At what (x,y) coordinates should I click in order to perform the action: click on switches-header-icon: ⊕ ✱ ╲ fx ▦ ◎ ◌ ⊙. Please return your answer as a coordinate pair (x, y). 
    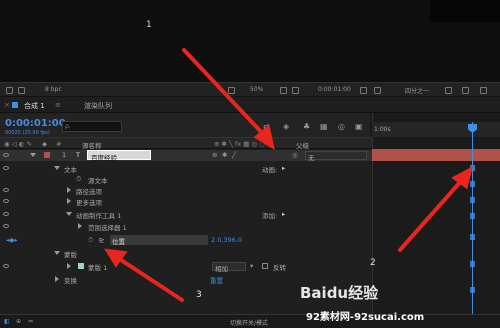
    Looking at the image, I should click on (243, 144).